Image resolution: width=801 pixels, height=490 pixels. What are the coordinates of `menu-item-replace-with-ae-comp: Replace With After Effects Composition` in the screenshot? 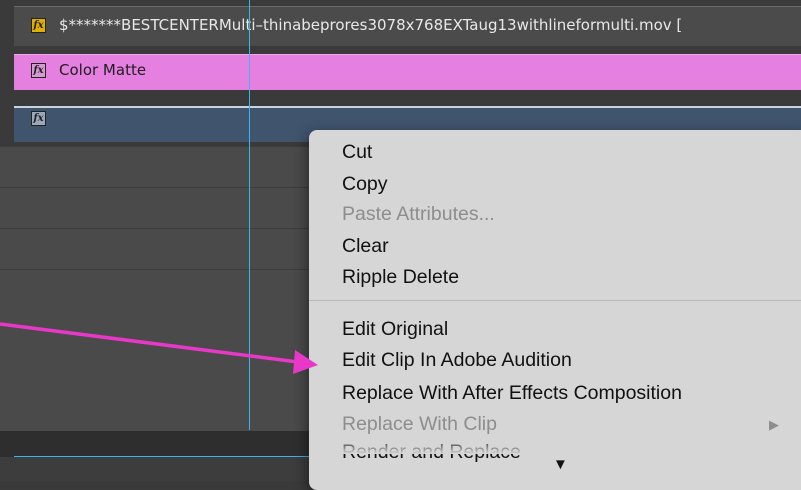 It's located at (512, 393).